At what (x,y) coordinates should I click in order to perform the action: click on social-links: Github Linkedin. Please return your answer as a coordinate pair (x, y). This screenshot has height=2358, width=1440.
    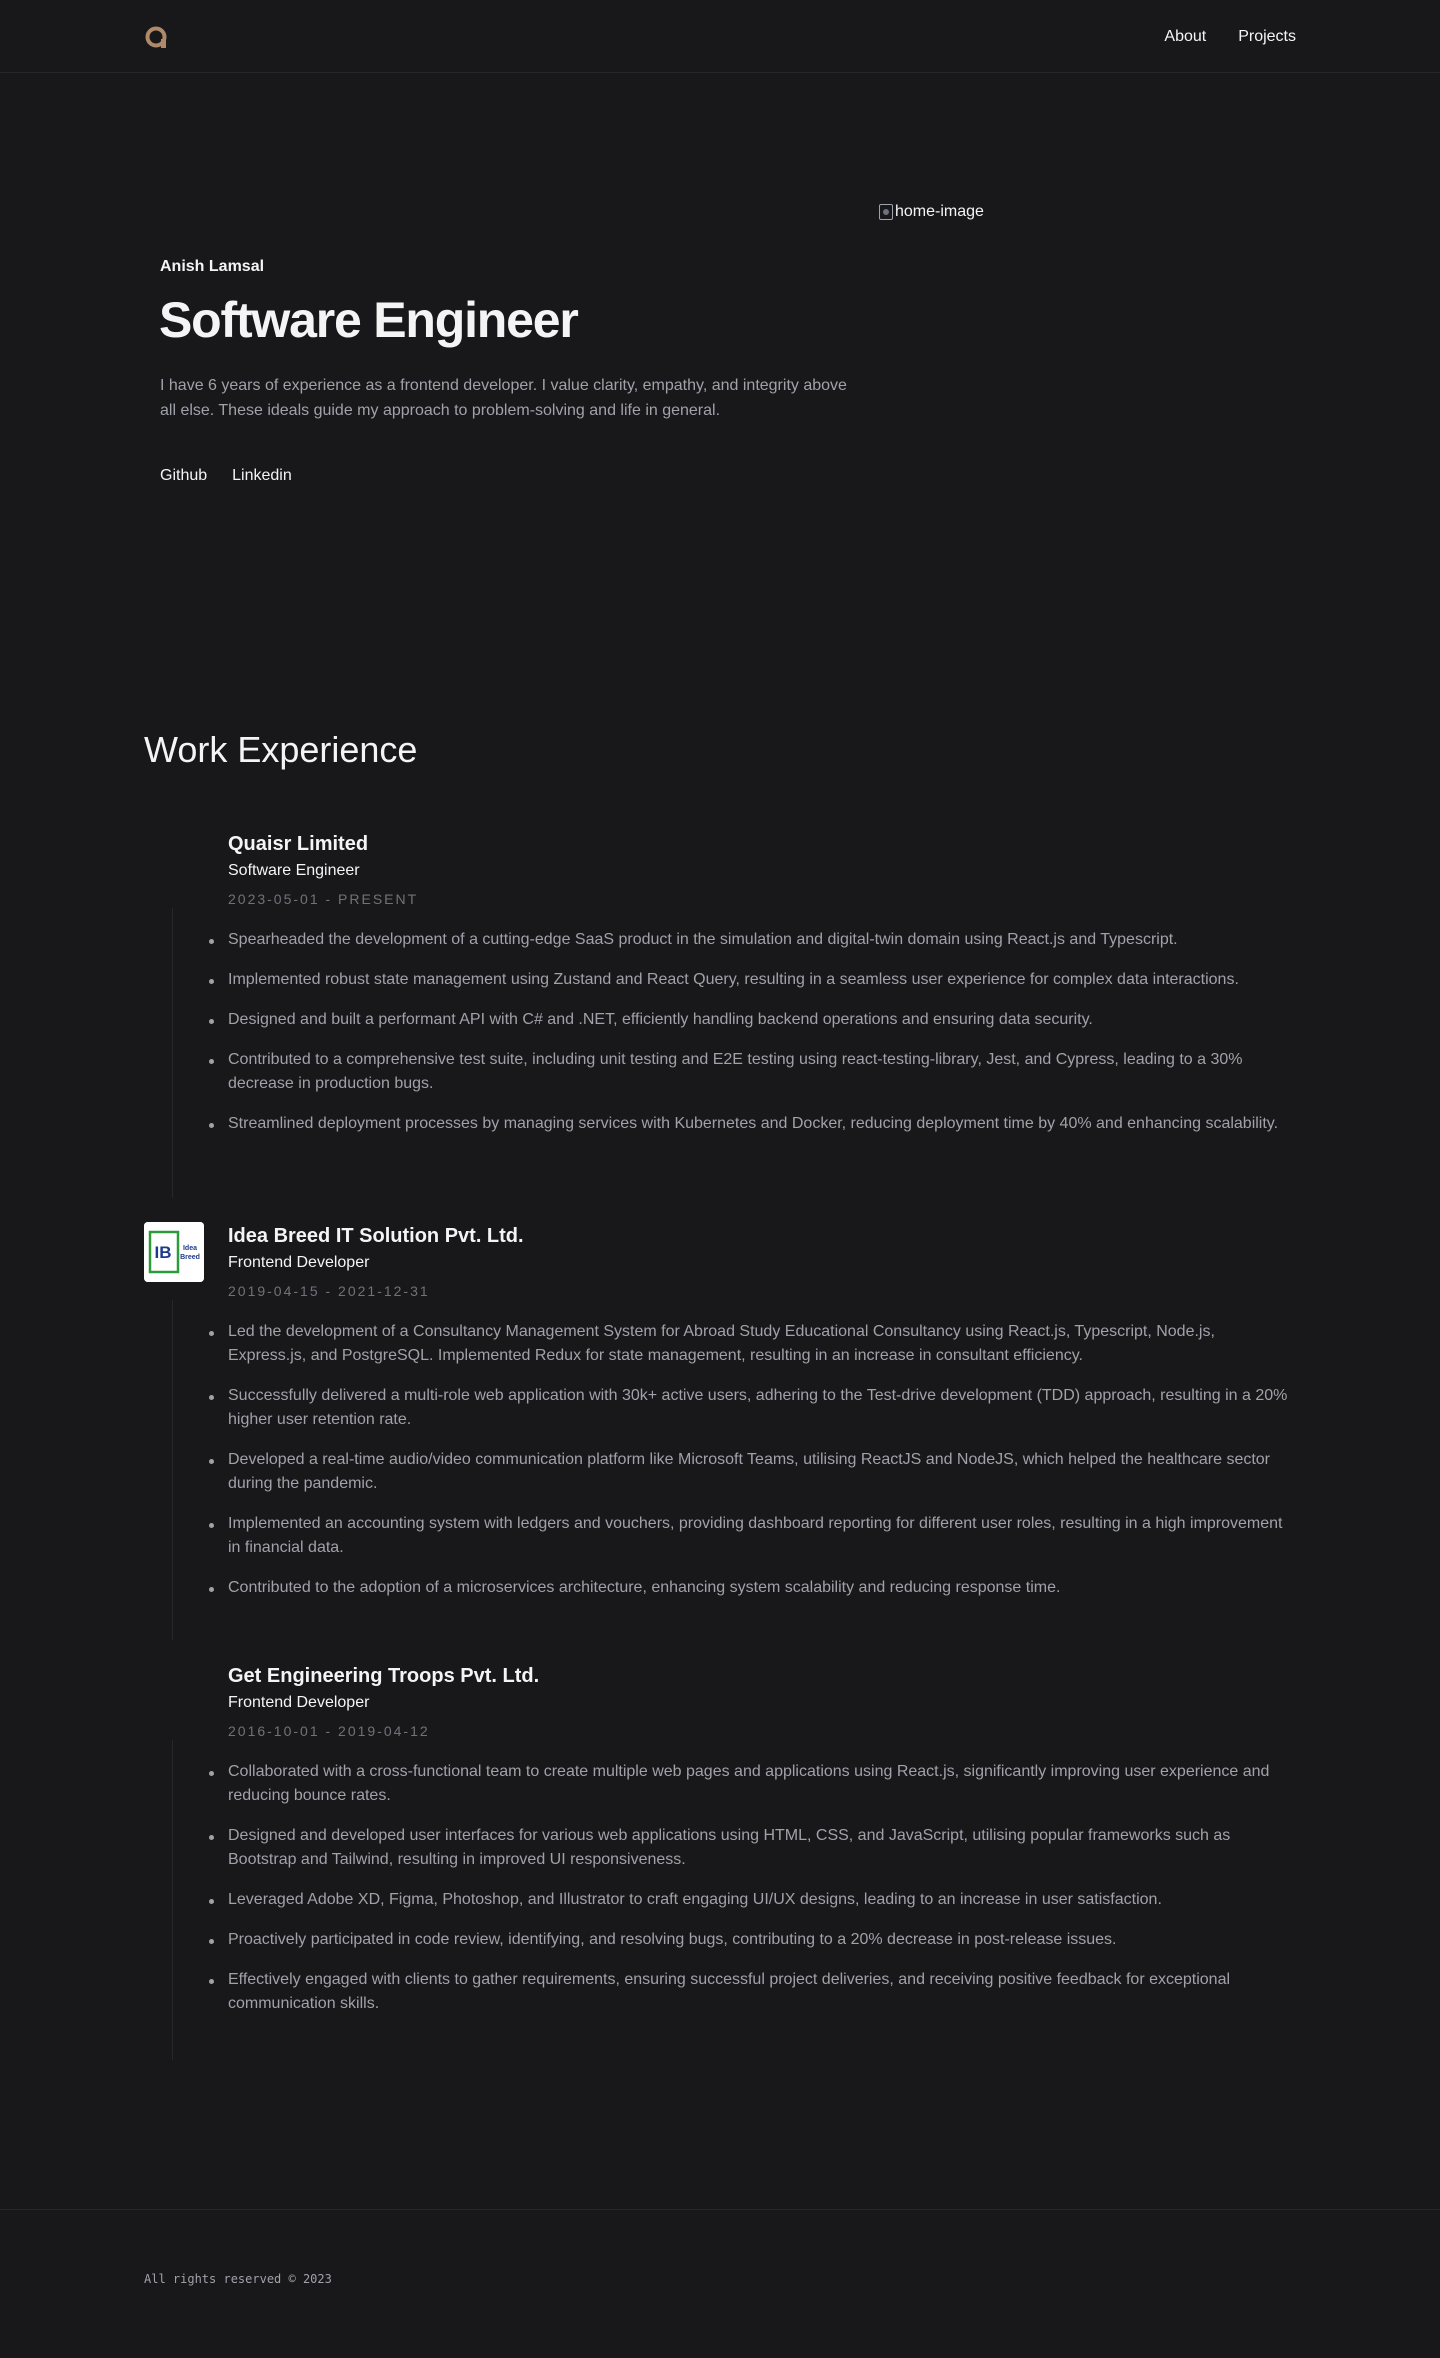
    Looking at the image, I should click on (226, 476).